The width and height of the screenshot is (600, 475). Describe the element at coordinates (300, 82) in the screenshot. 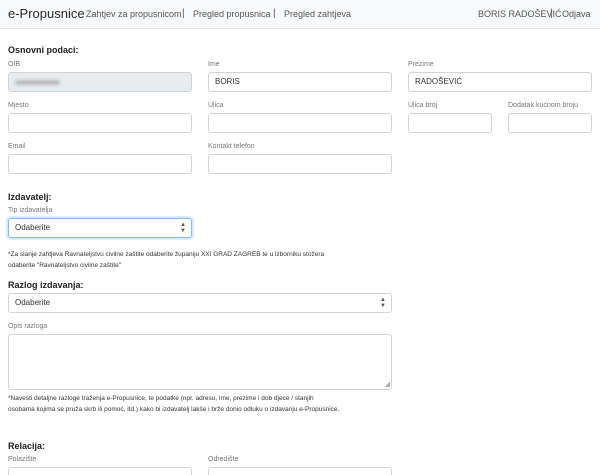

I see `ime-field: BORIS` at that location.